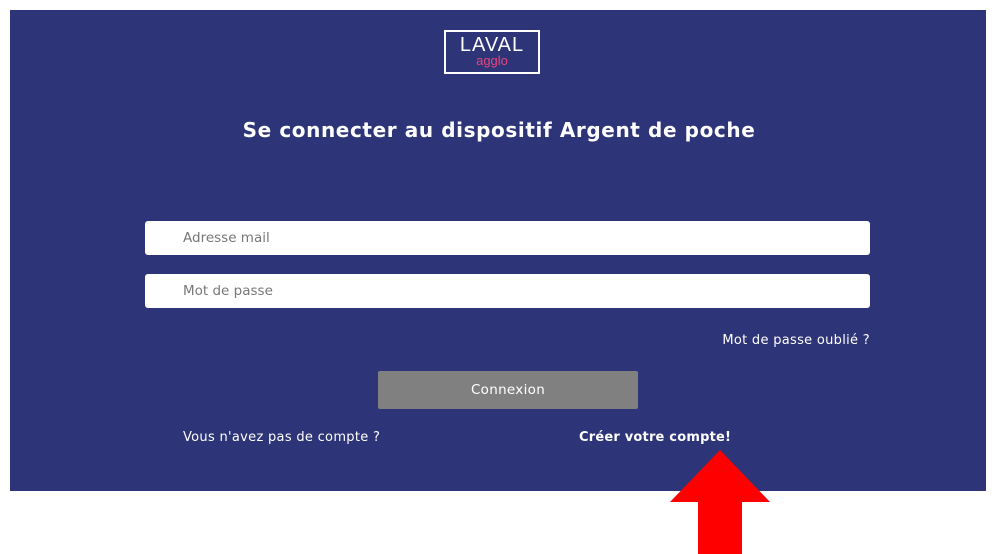 The width and height of the screenshot is (994, 554). What do you see at coordinates (720, 502) in the screenshot?
I see `up-arrow-icon` at bounding box center [720, 502].